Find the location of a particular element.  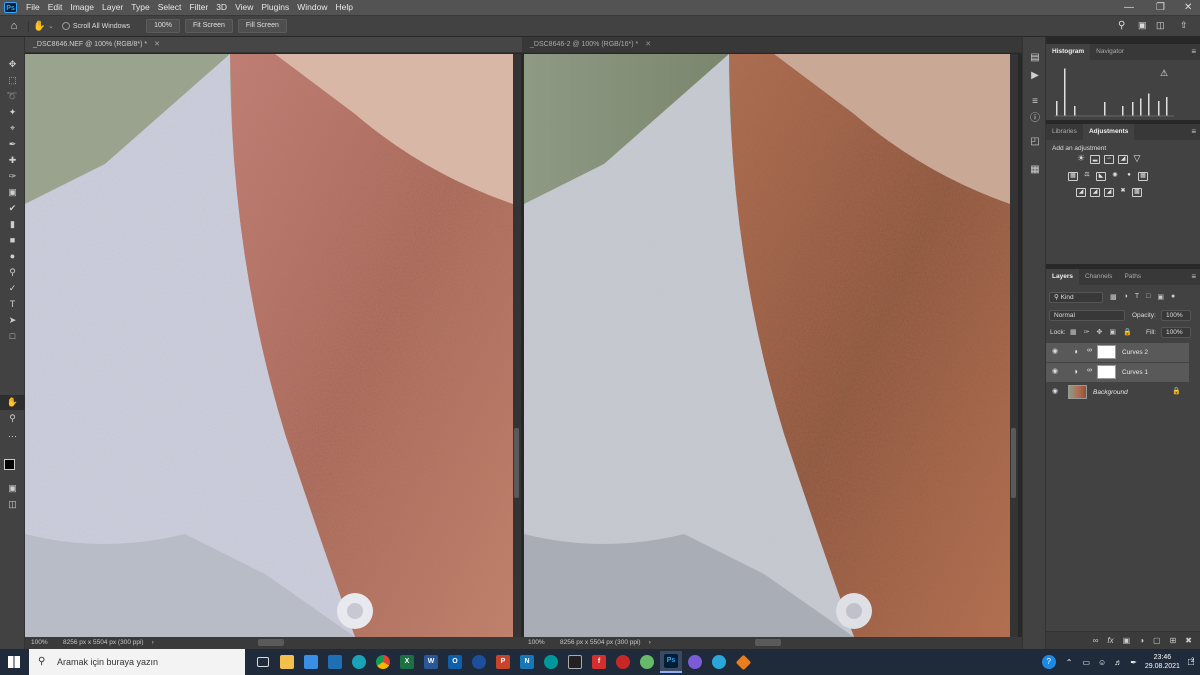

app-blue-icon is located at coordinates (479, 662).